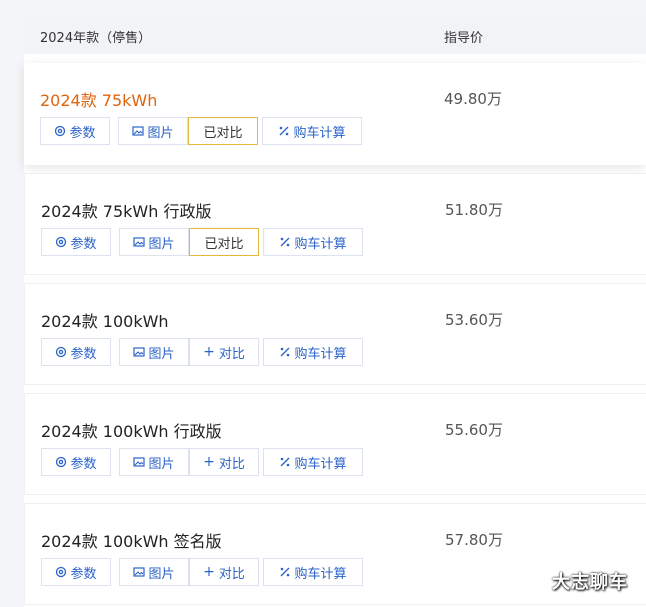  What do you see at coordinates (131, 430) in the screenshot?
I see `model-name: 2024款 100kWh 行政版` at bounding box center [131, 430].